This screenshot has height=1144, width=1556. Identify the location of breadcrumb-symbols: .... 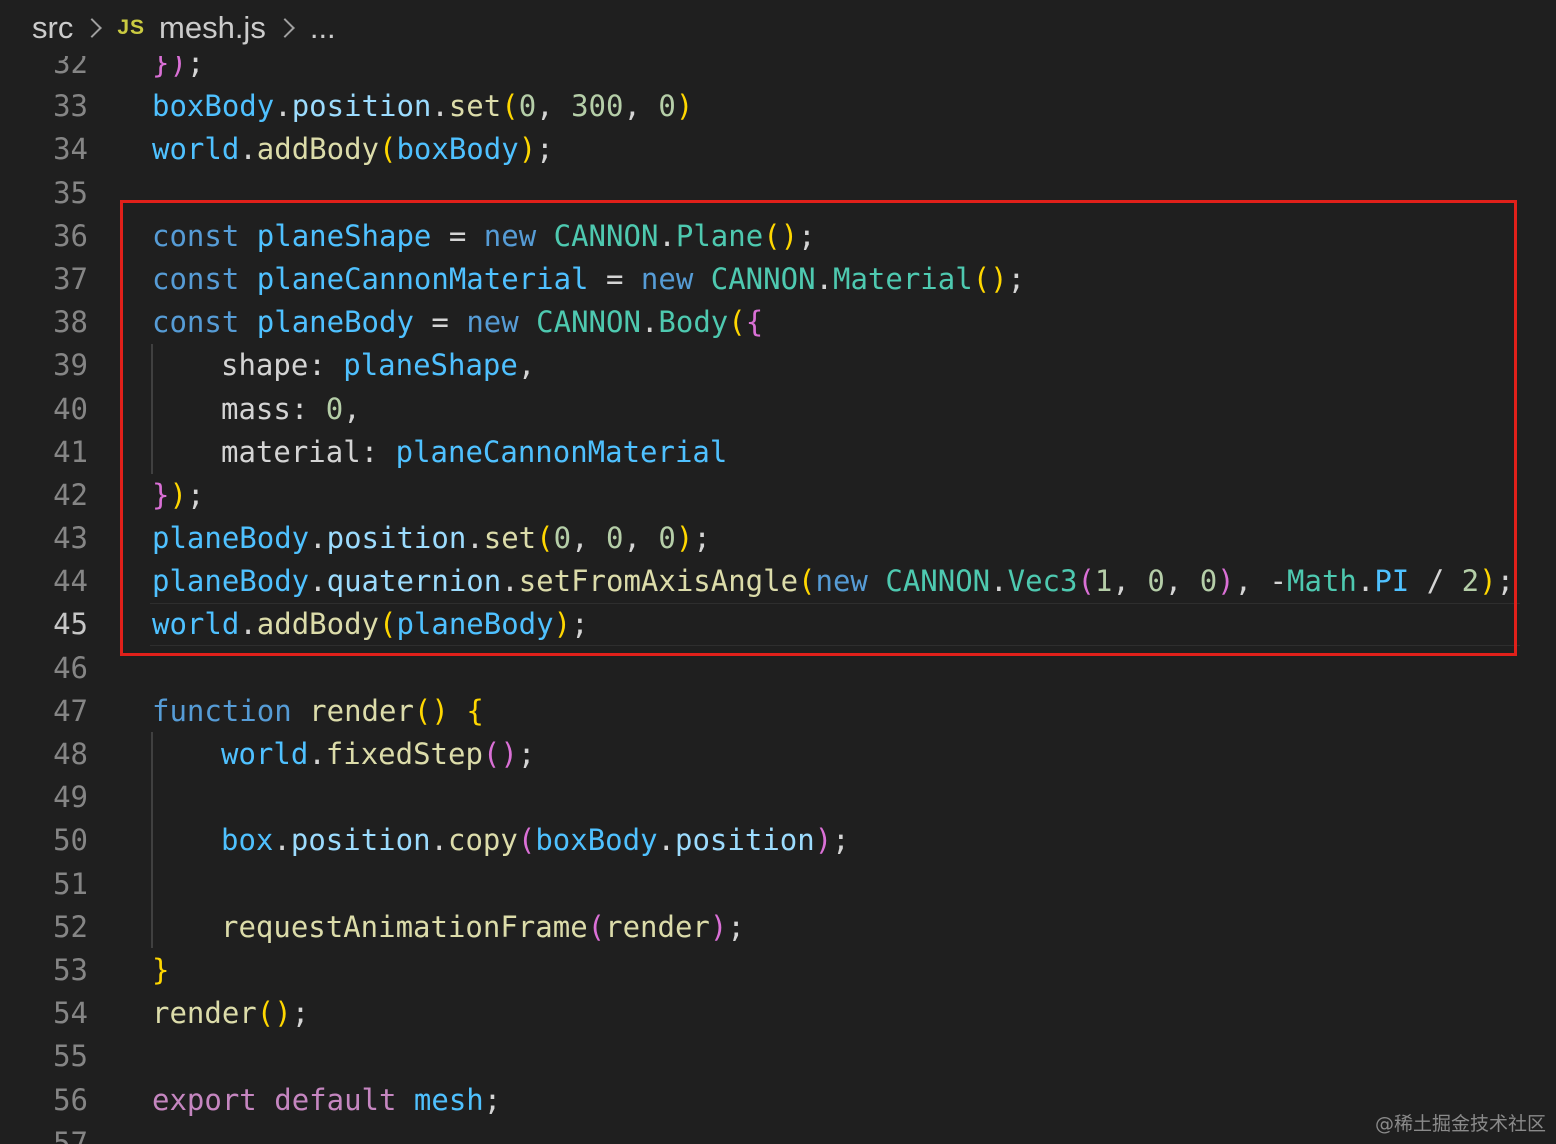
(323, 28).